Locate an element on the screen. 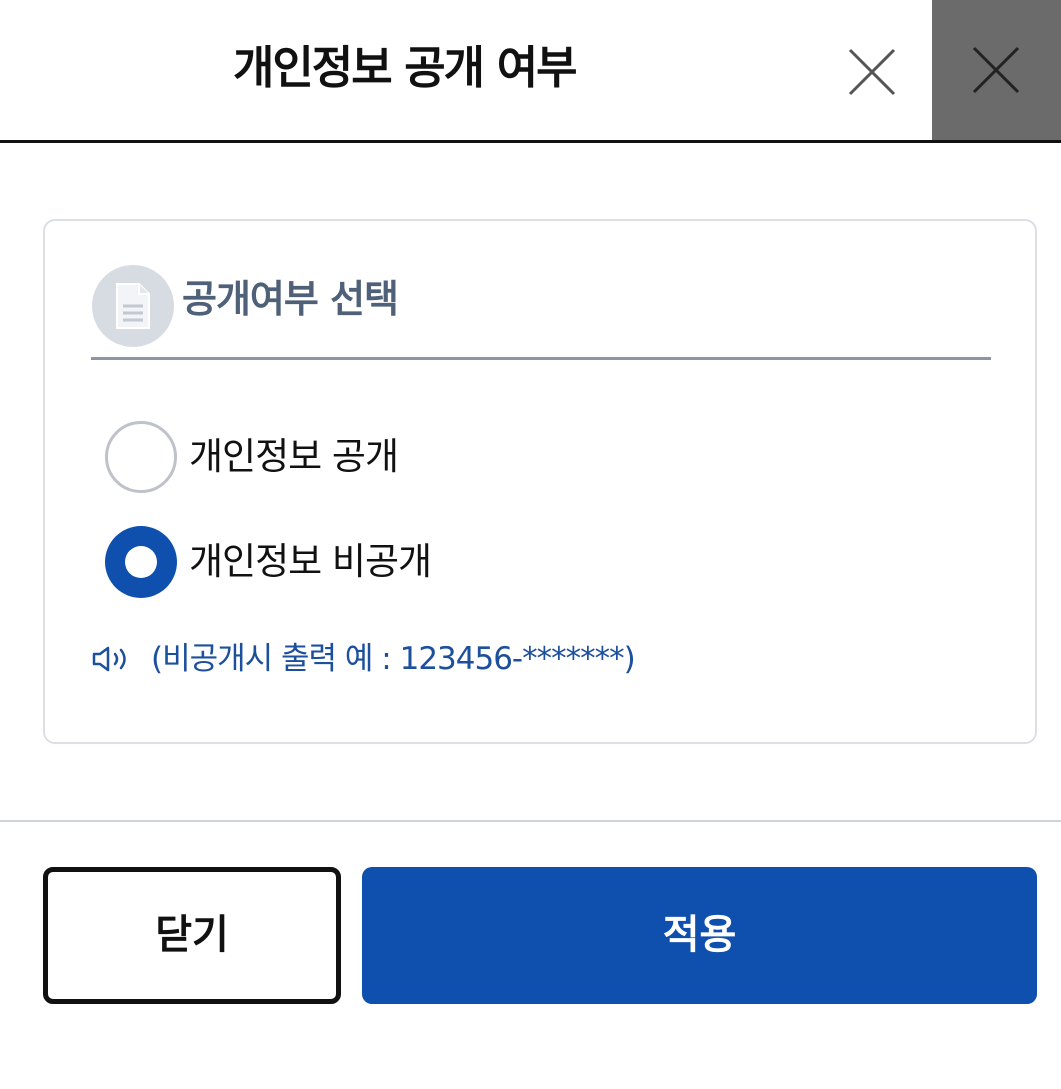 The width and height of the screenshot is (1061, 1089). radio-option-private: 개인정보 비공개 is located at coordinates (355, 563).